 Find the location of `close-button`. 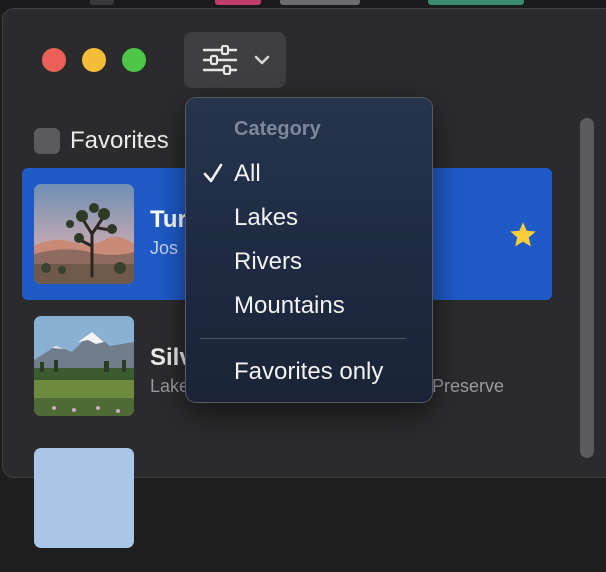

close-button is located at coordinates (54, 60).